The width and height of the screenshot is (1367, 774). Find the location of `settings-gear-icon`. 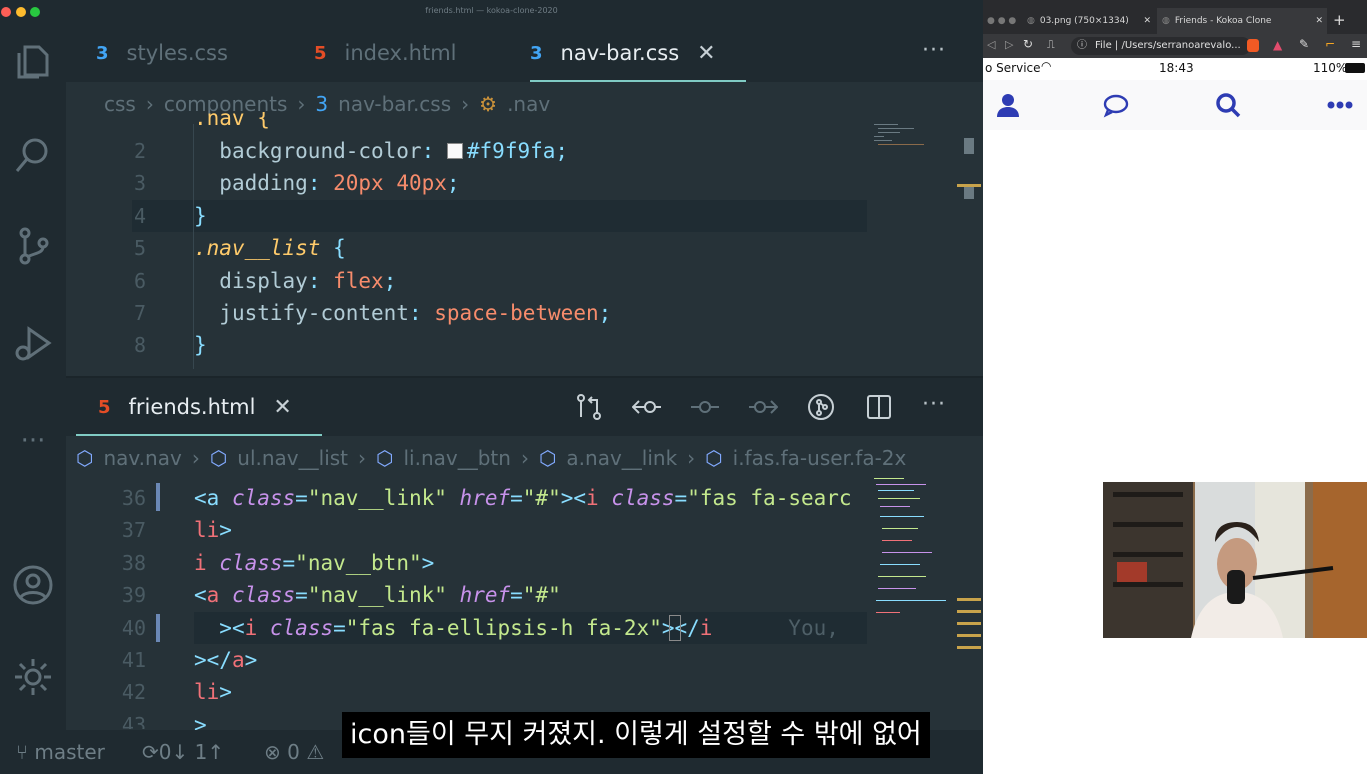

settings-gear-icon is located at coordinates (33, 677).